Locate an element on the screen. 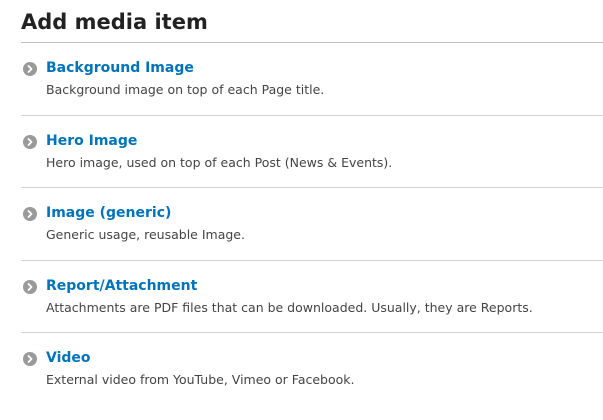 This screenshot has height=420, width=603. report-attachment-link: Report/Attachment is located at coordinates (121, 286).